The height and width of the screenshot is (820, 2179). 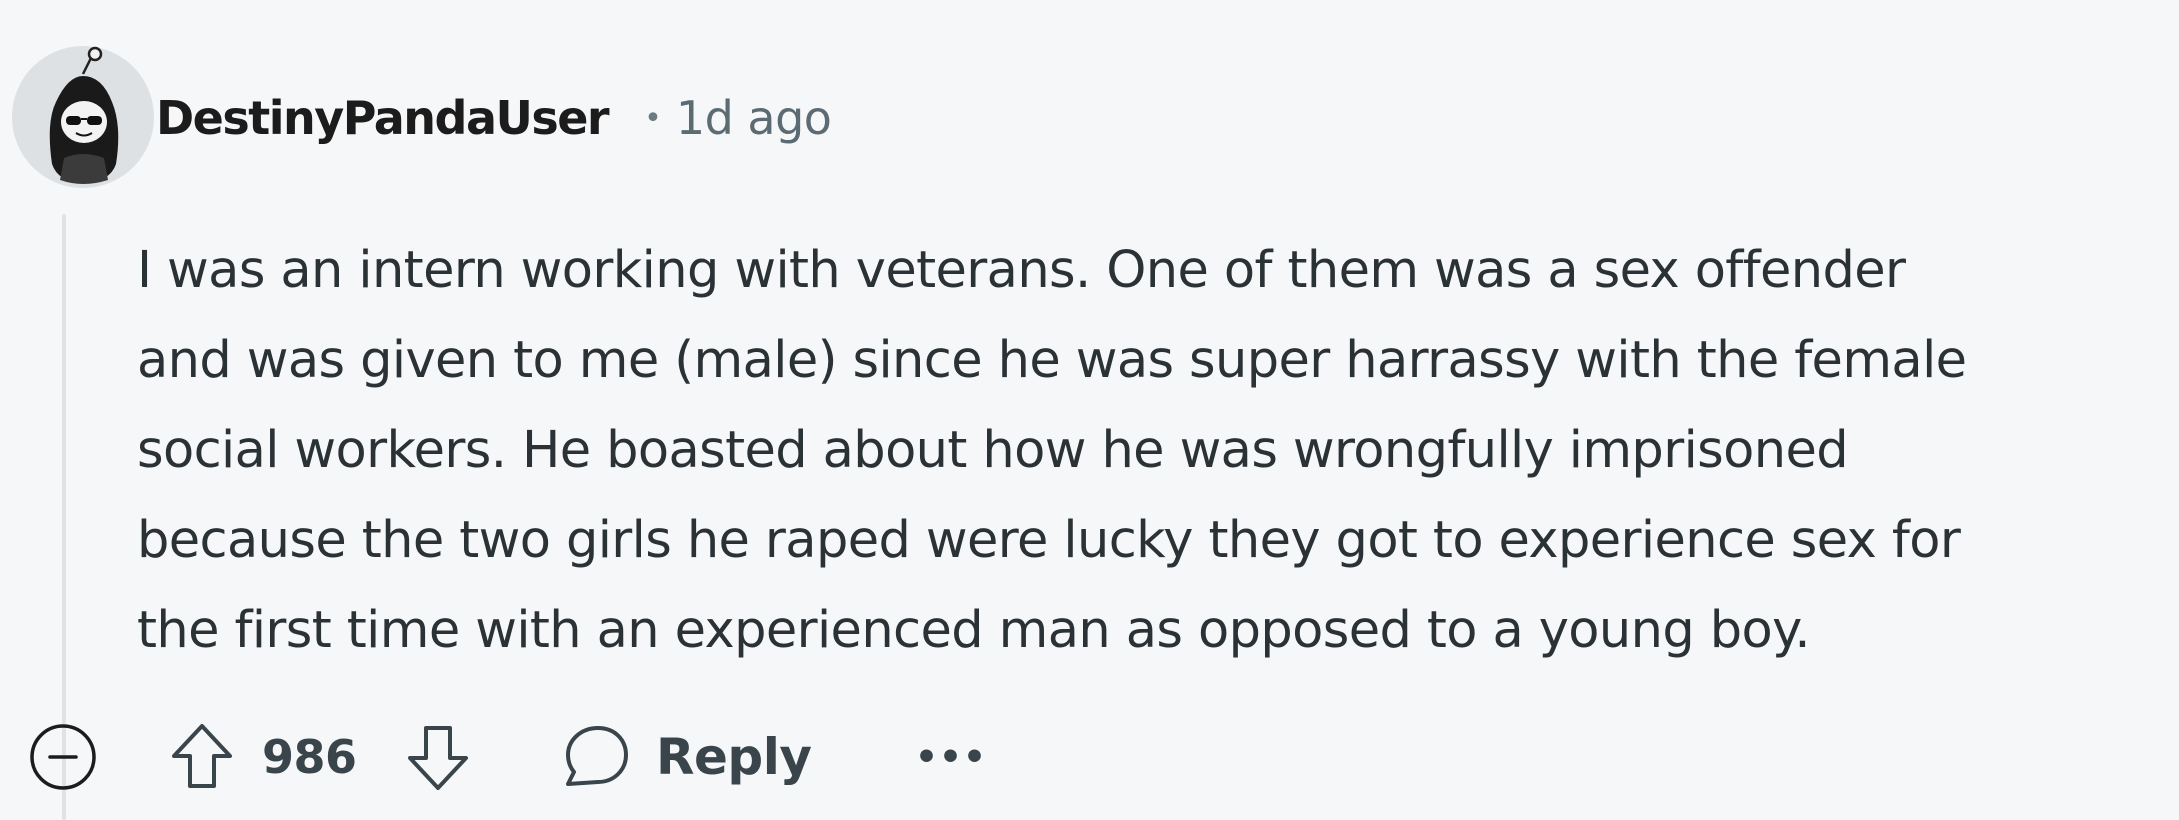 I want to click on upvote-arrow-icon, so click(x=202, y=756).